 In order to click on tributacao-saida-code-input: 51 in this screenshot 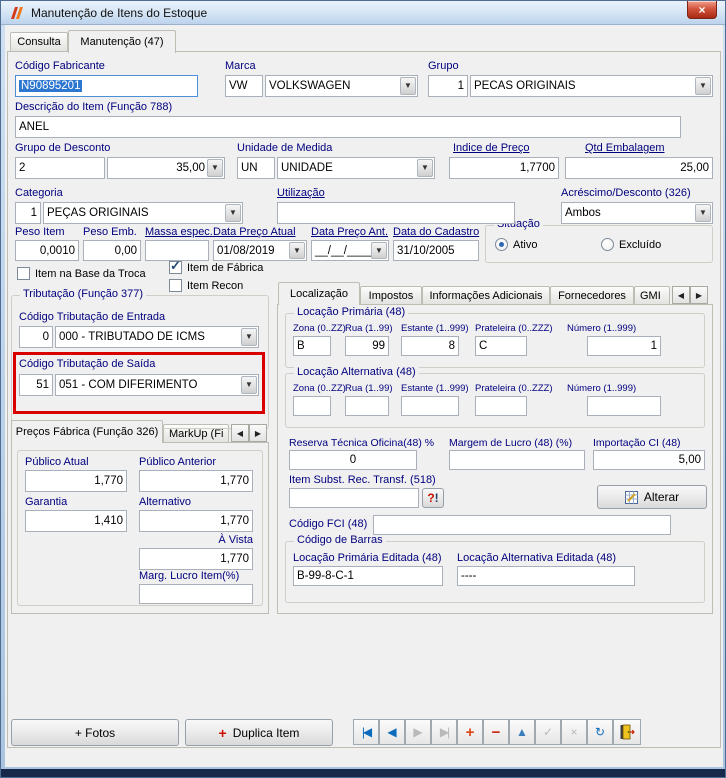, I will do `click(36, 385)`.